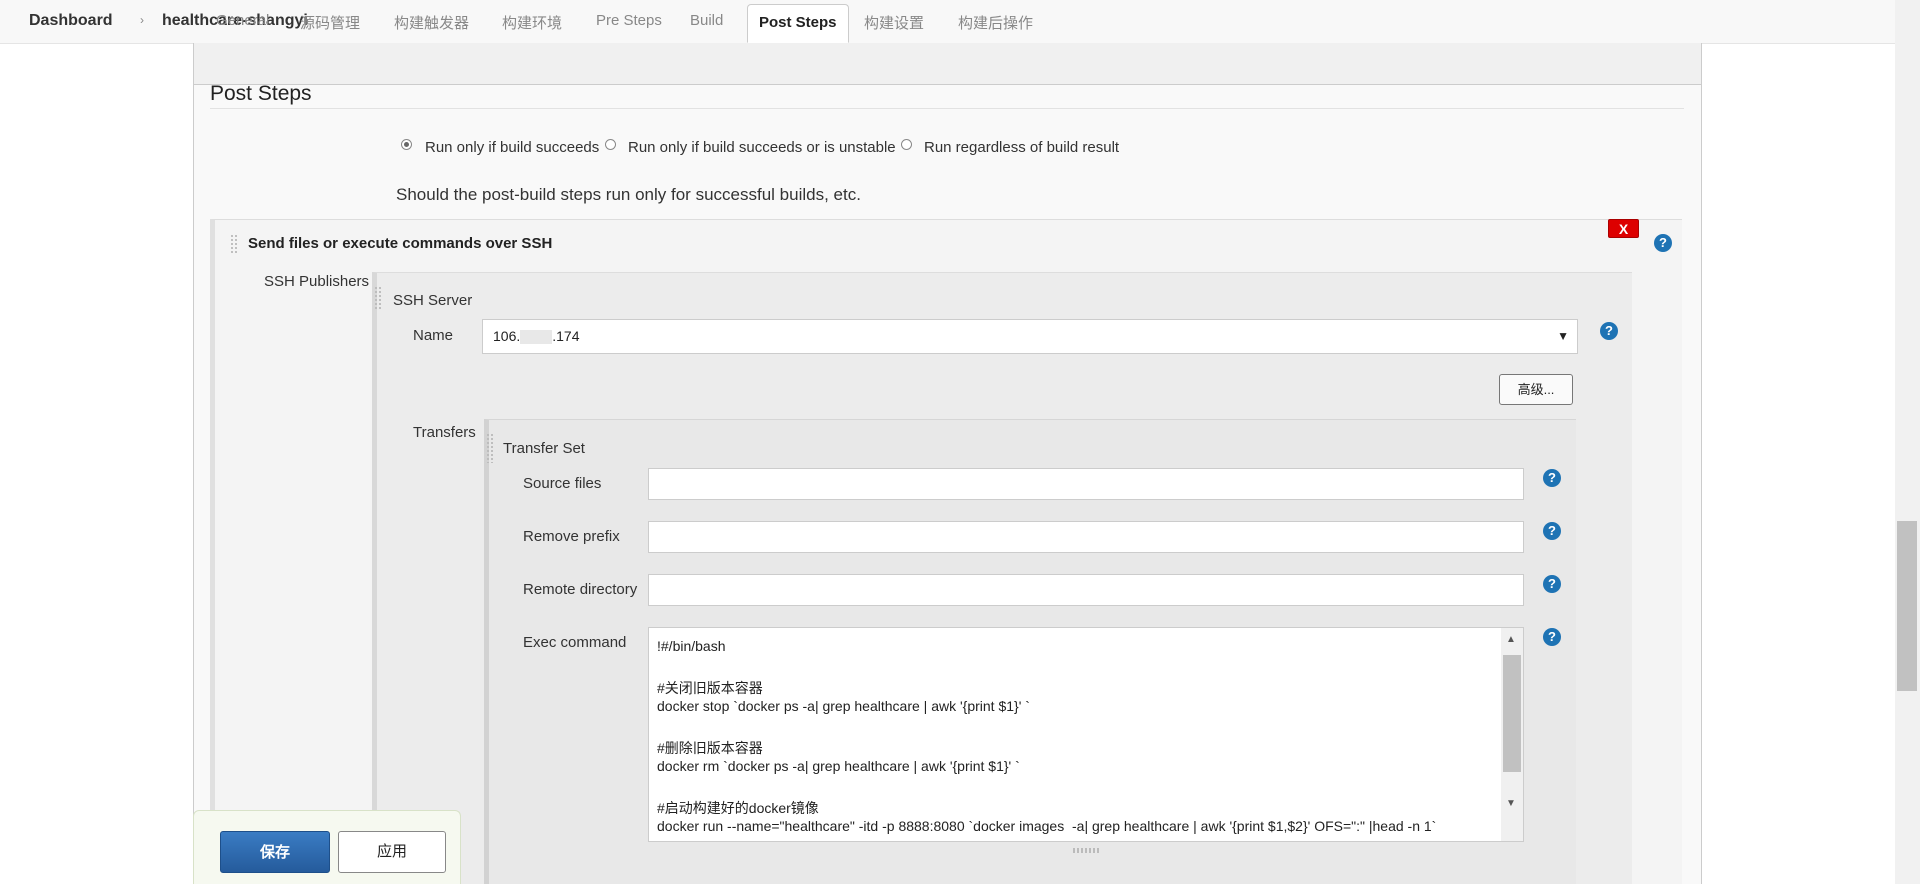  I want to click on tab-build-settings: 构建设置, so click(894, 22).